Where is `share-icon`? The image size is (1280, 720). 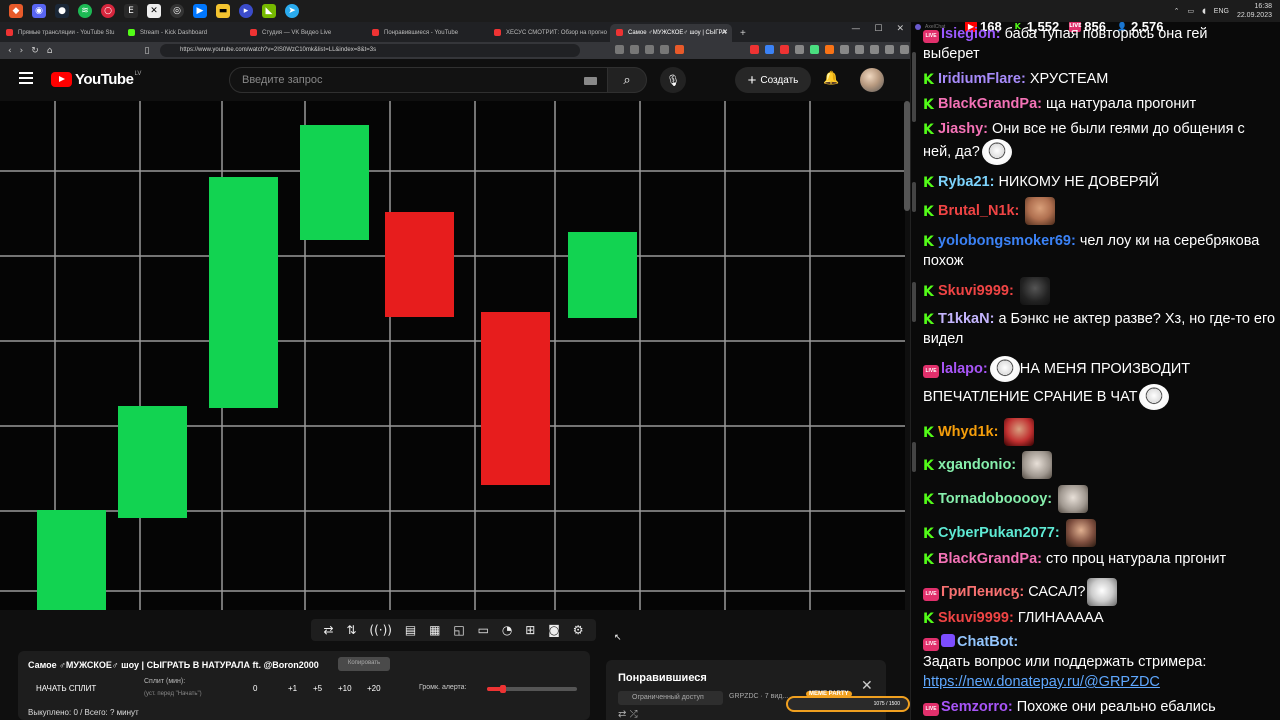 share-icon is located at coordinates (649, 49).